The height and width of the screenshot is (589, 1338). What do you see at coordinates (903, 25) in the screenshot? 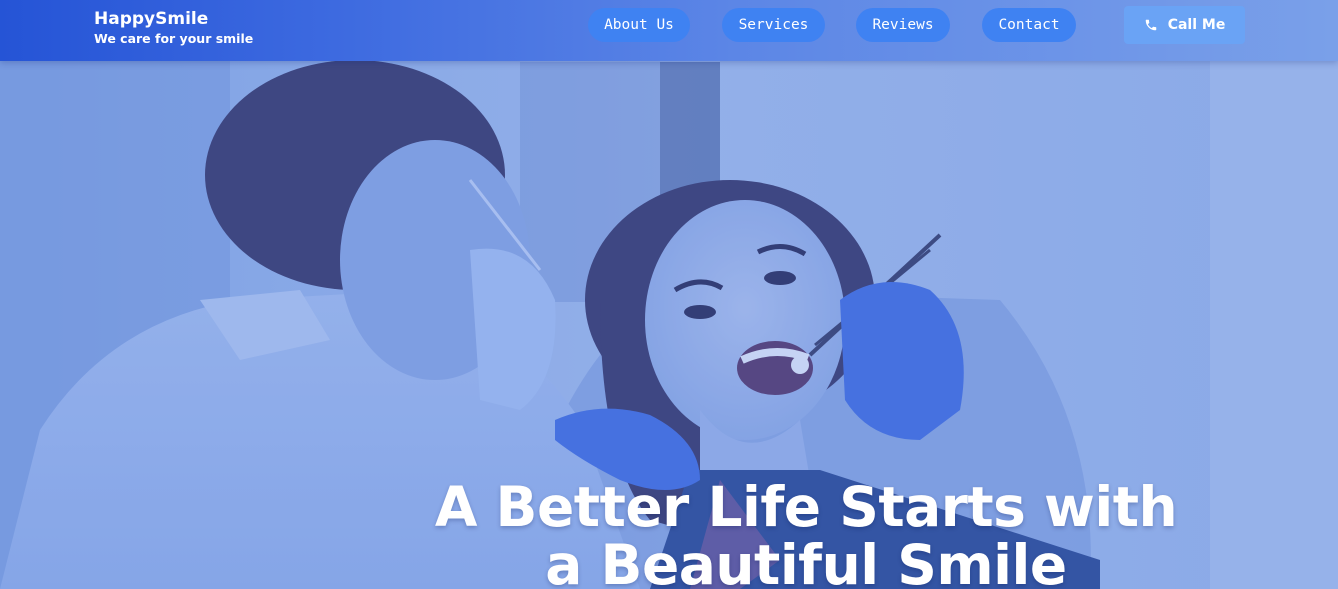
I see `nav-reviews: Reviews` at bounding box center [903, 25].